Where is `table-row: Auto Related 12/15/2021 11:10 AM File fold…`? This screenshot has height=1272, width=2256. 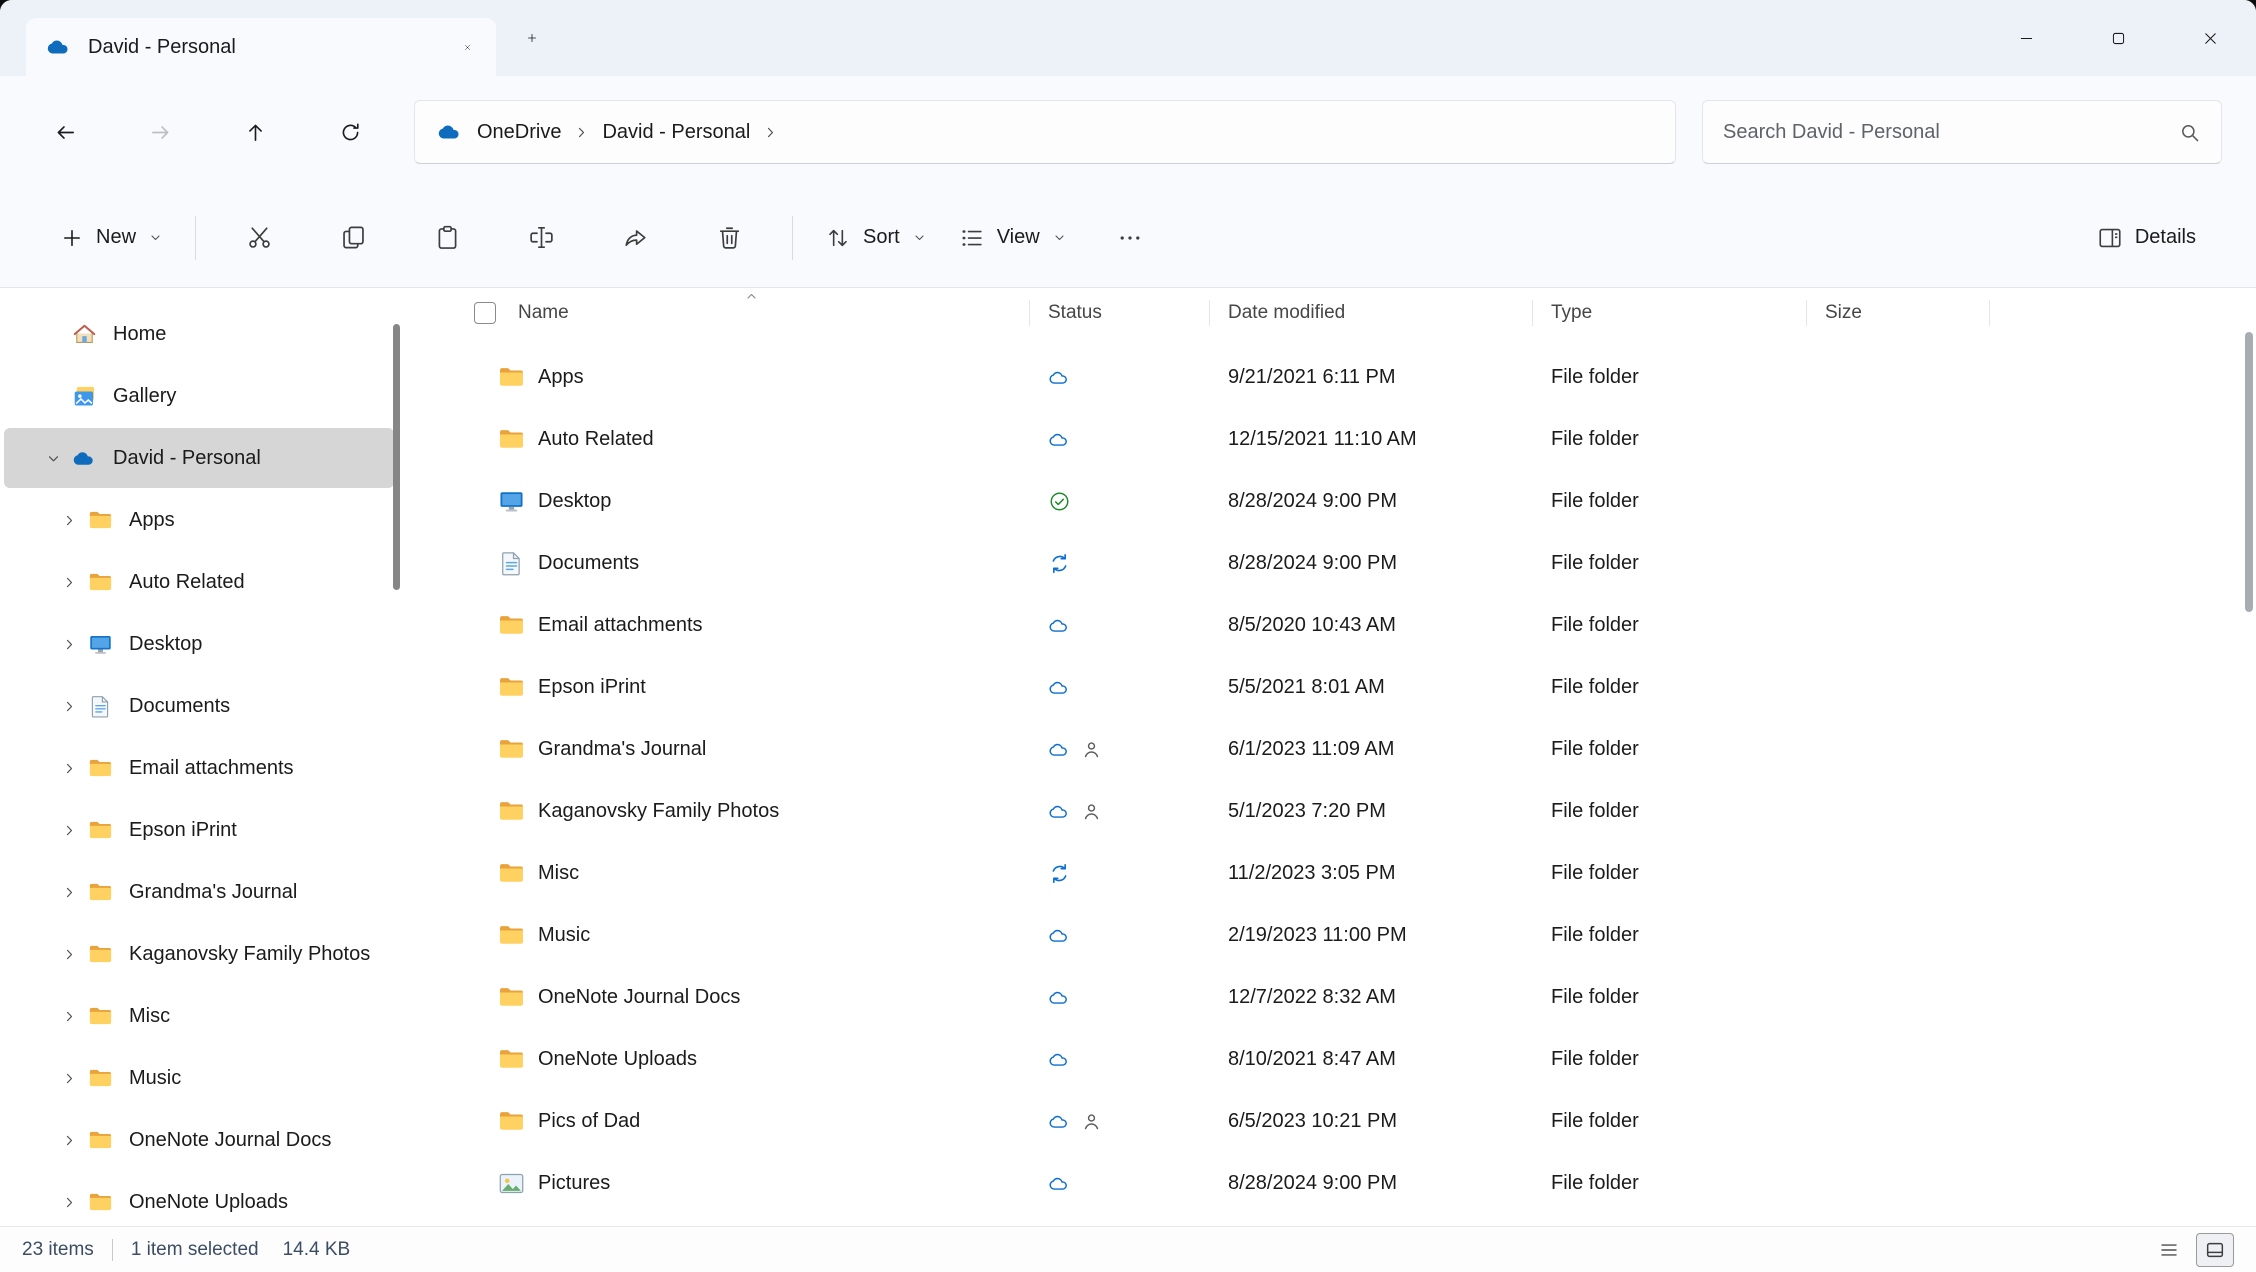
table-row: Auto Related 12/15/2021 11:10 AM File fold… is located at coordinates (1341, 439).